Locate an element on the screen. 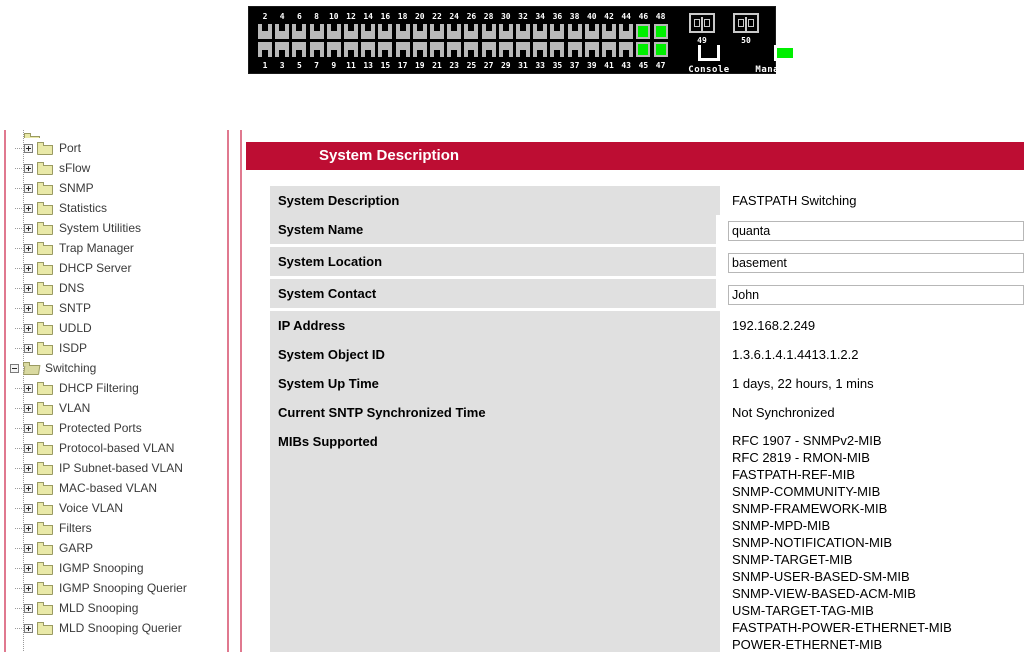 The width and height of the screenshot is (1024, 652). sidebar-item-vlan: VLAN is located at coordinates (117, 408).